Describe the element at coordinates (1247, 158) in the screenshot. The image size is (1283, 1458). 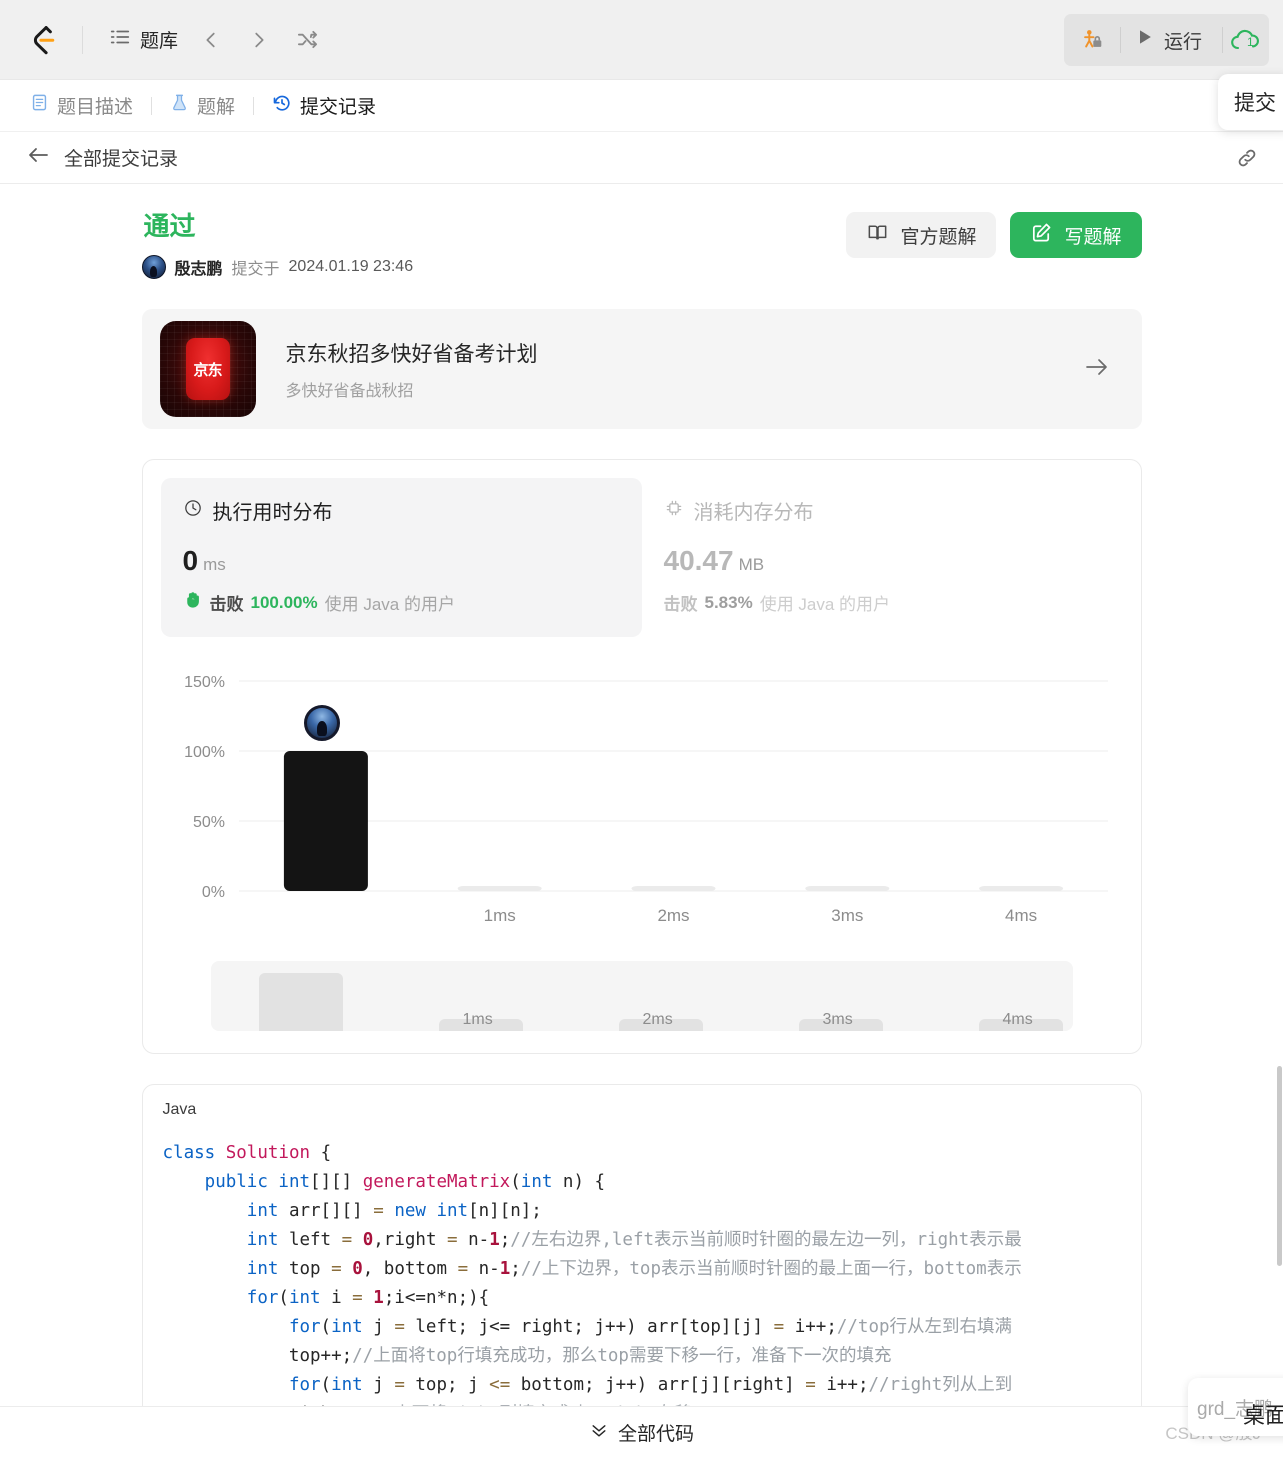
I see `link-icon` at that location.